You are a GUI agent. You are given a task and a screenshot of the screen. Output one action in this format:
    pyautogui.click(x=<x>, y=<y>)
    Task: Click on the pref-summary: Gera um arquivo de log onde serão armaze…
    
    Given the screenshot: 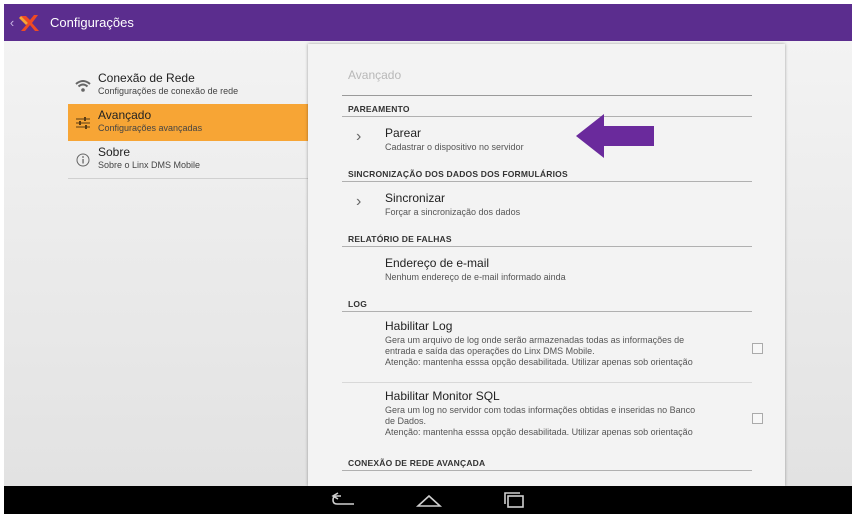 What is the action you would take?
    pyautogui.click(x=539, y=351)
    